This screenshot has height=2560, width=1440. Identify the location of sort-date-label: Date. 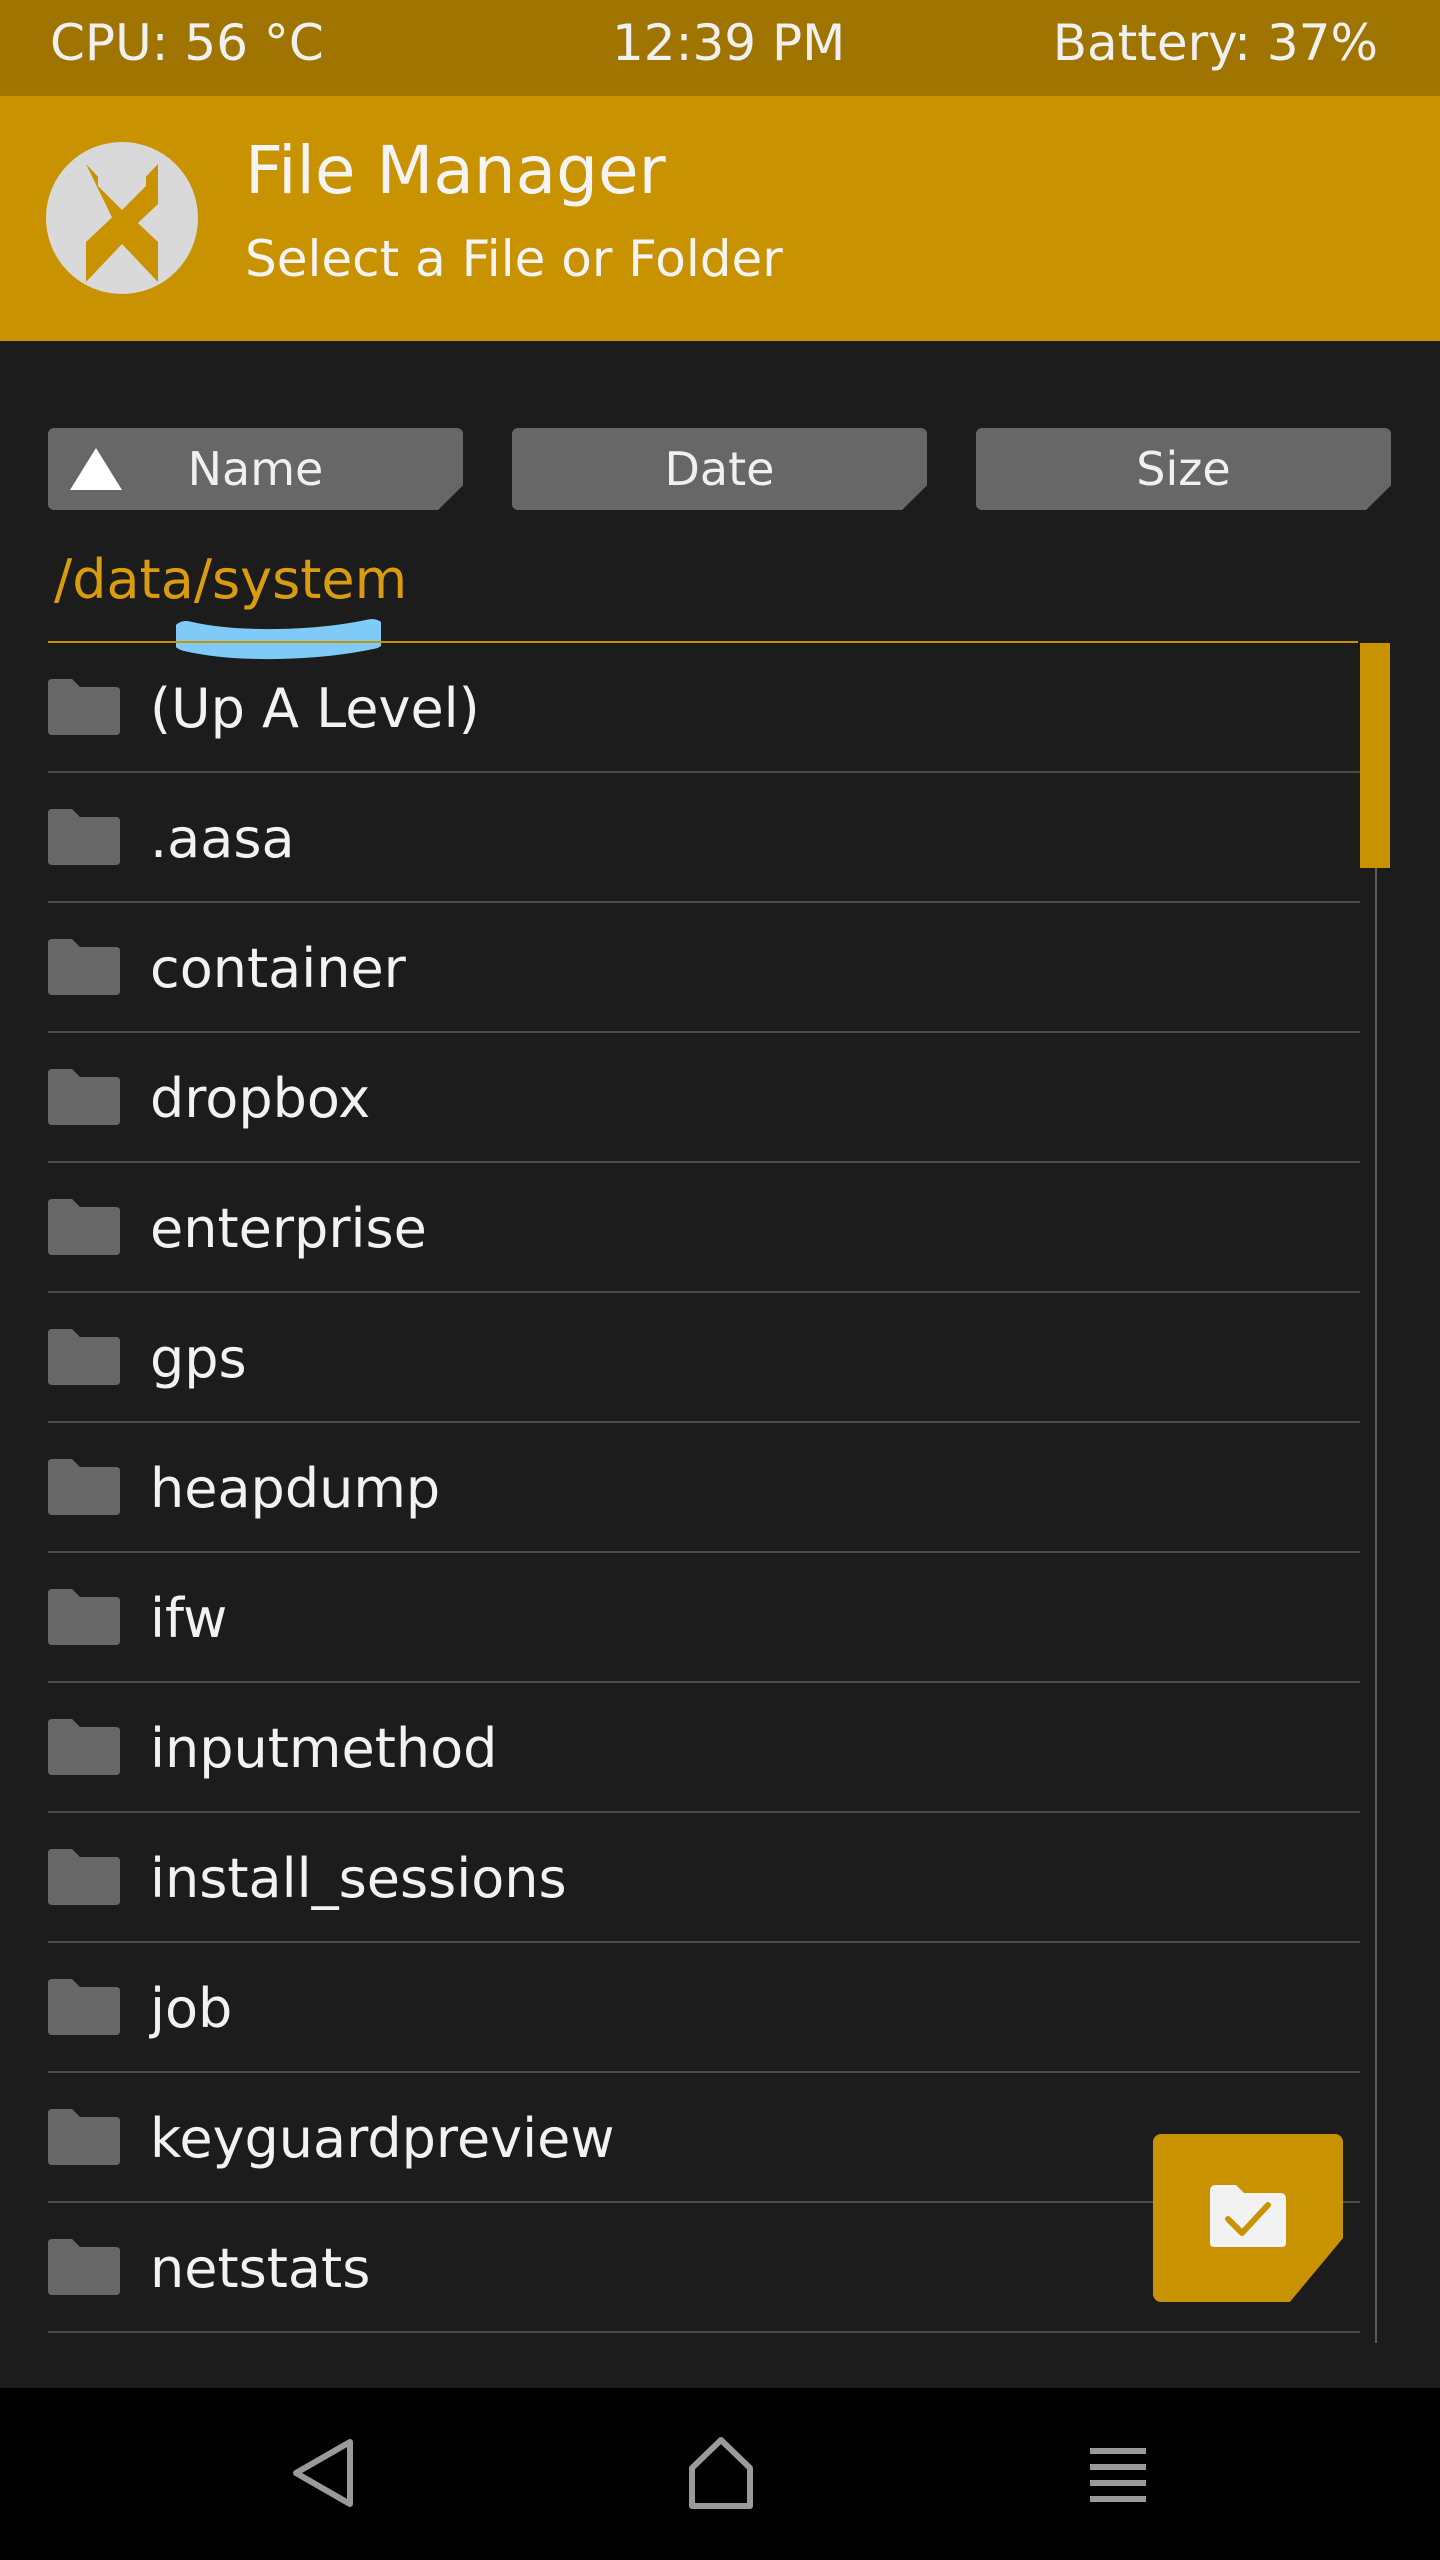
(719, 469).